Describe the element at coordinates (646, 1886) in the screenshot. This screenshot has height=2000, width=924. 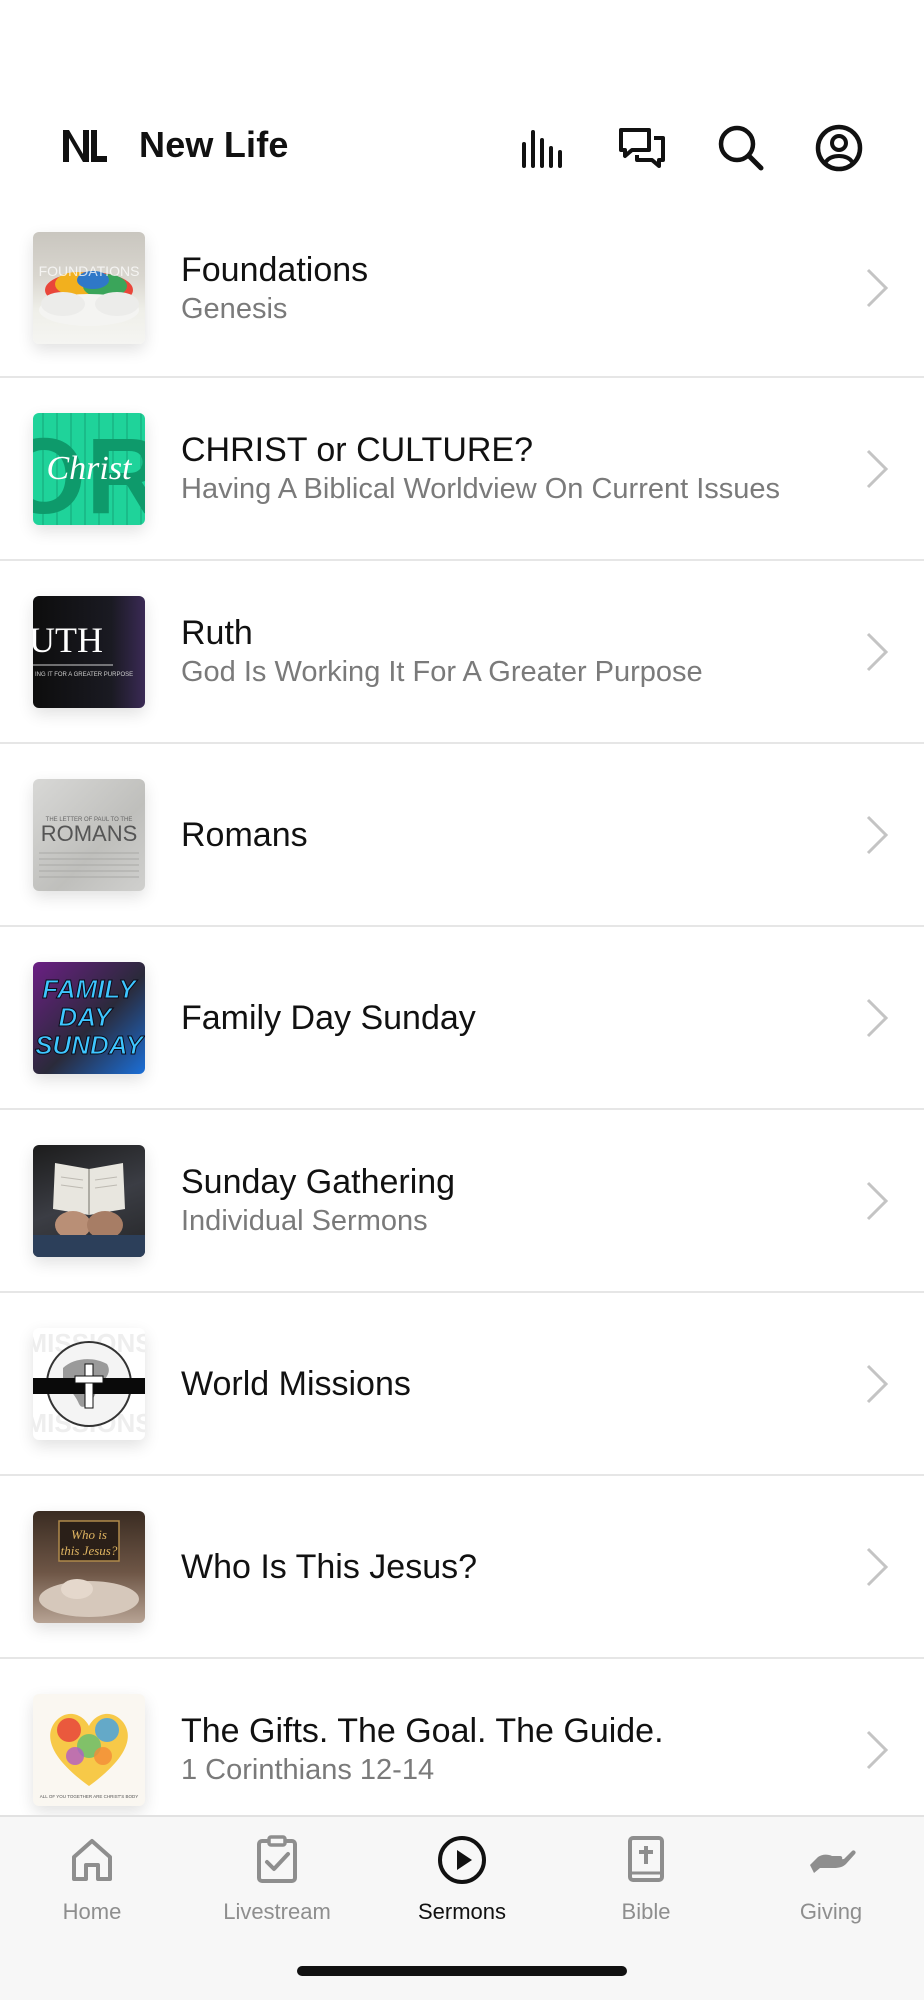
I see `tab-bible: Bible` at that location.